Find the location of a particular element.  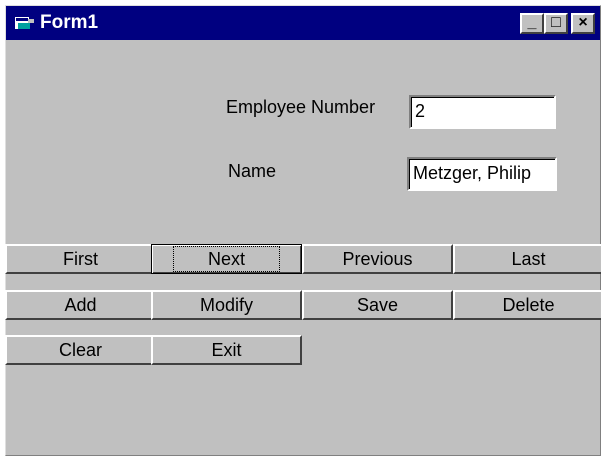

next-button: Next is located at coordinates (226, 259).